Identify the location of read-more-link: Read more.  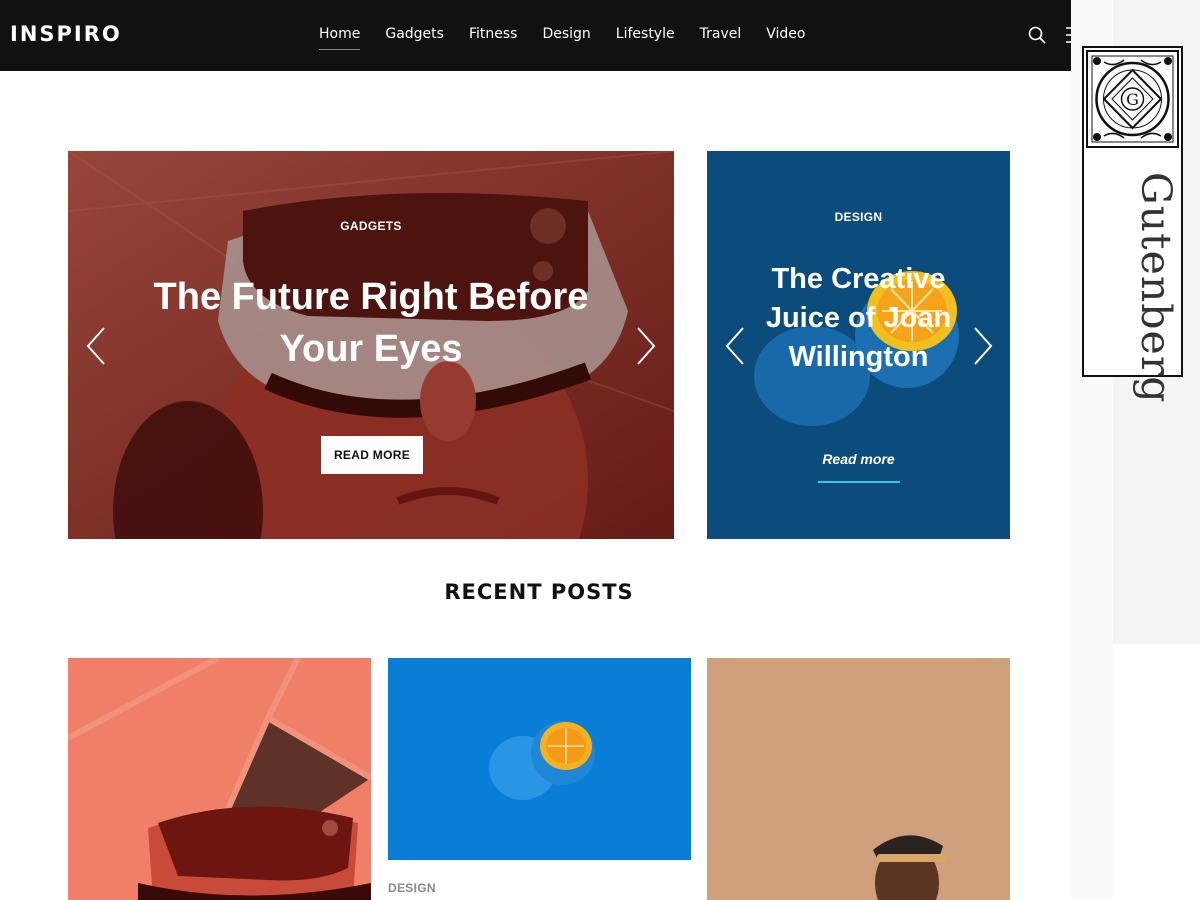
(858, 459).